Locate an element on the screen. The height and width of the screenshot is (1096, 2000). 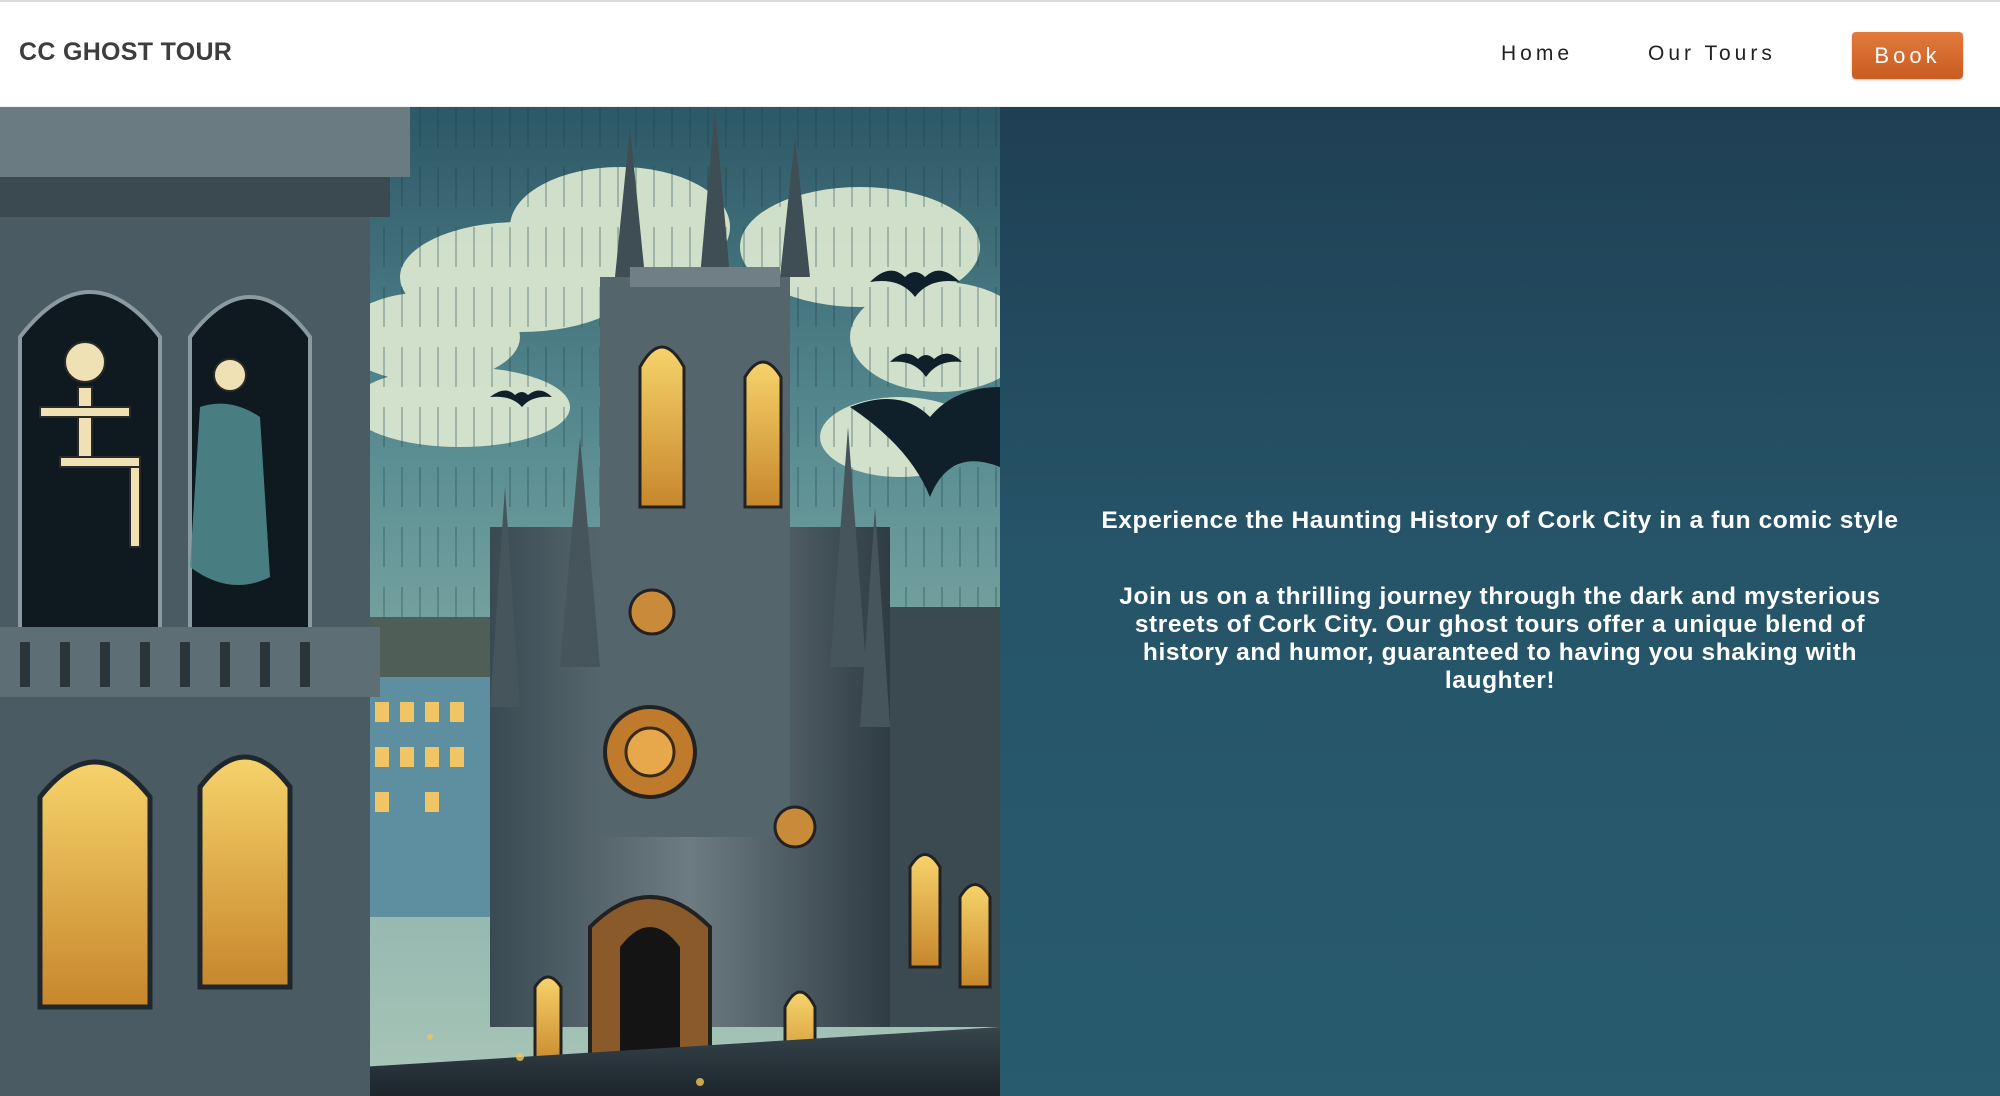
book-button: Book is located at coordinates (1907, 55).